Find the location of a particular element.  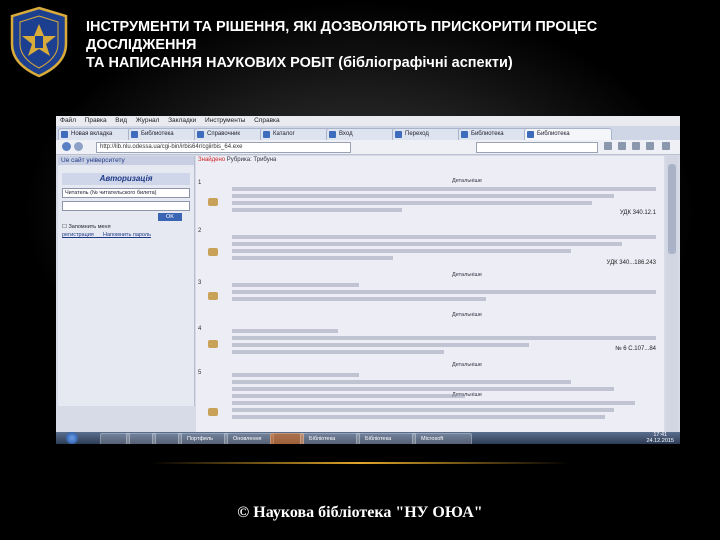

record-number: 2 is located at coordinates (200, 231).